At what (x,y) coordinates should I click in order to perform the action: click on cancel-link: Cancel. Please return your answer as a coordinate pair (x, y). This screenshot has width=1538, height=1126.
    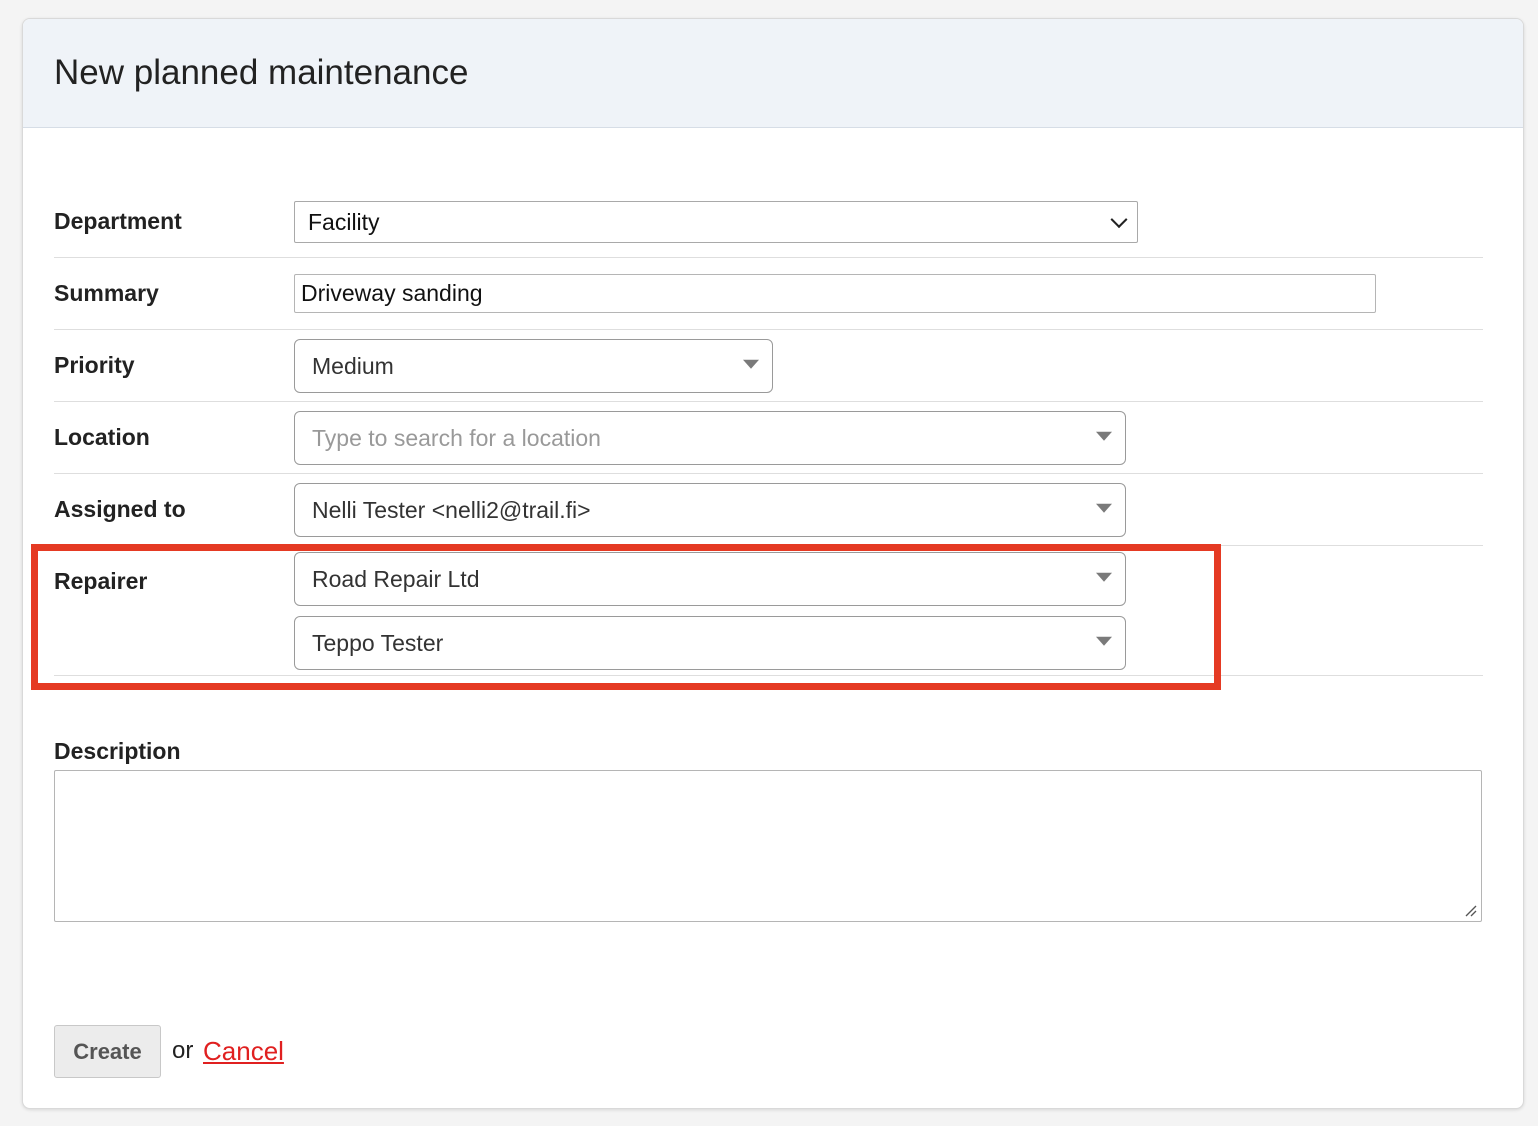
    Looking at the image, I should click on (243, 1051).